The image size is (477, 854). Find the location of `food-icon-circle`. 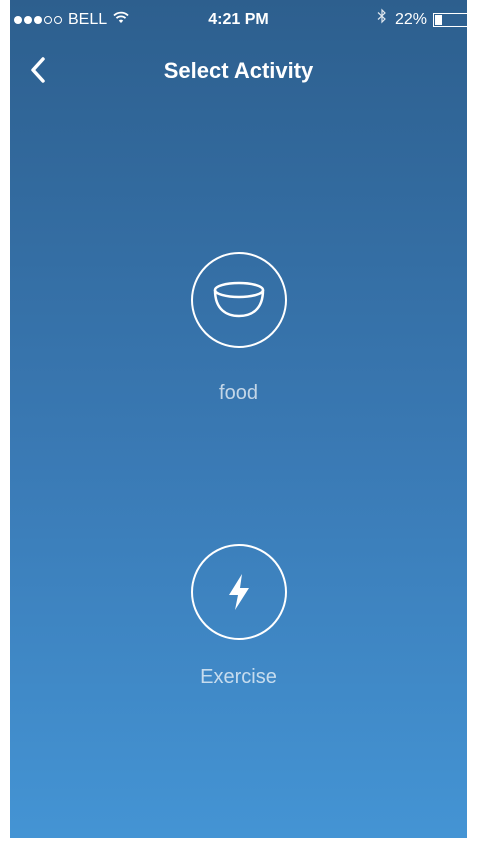

food-icon-circle is located at coordinates (238, 300).